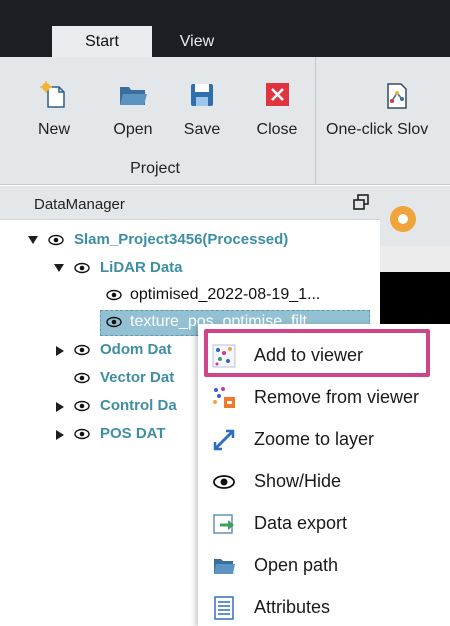 The height and width of the screenshot is (626, 450). Describe the element at coordinates (224, 566) in the screenshot. I see `folder-icon` at that location.